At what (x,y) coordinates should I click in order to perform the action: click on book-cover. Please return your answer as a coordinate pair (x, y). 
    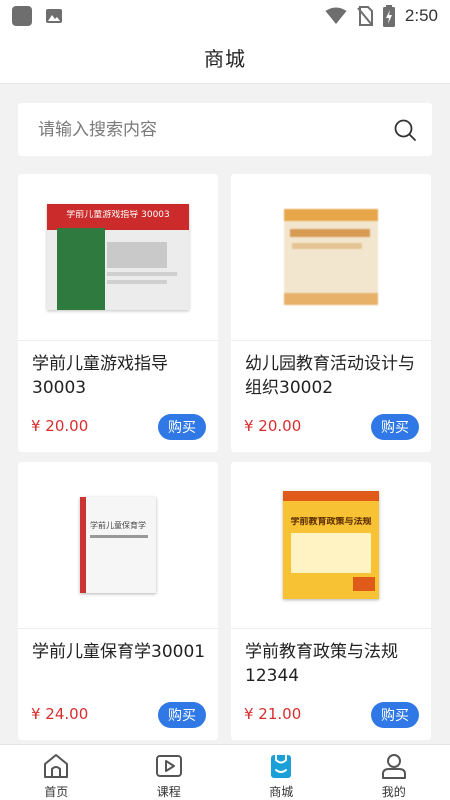
    Looking at the image, I should click on (331, 257).